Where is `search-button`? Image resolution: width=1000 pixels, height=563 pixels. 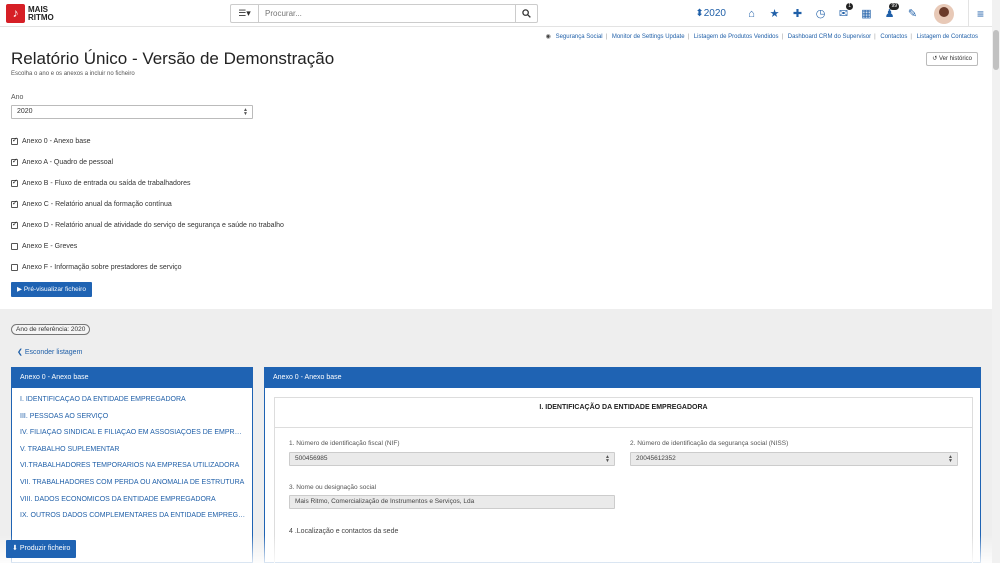
search-button is located at coordinates (526, 13).